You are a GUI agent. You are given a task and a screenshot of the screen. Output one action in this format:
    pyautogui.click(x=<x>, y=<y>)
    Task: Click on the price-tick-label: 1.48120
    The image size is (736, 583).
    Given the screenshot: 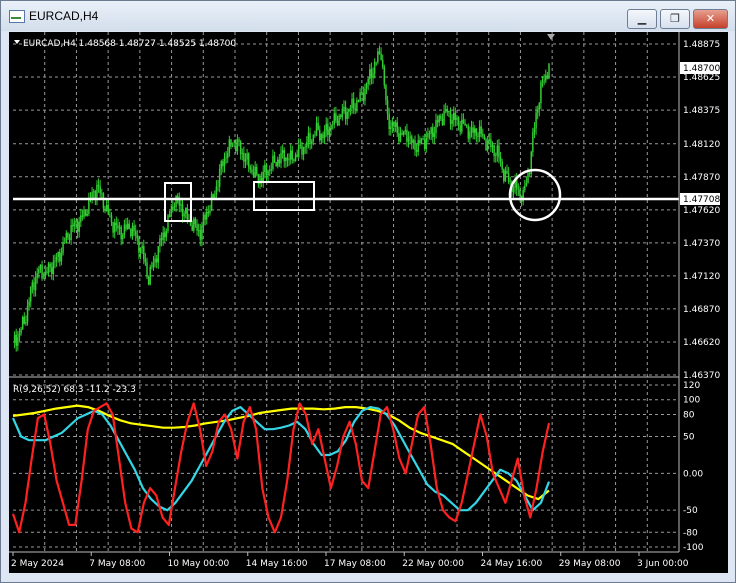 What is the action you would take?
    pyautogui.click(x=701, y=145)
    